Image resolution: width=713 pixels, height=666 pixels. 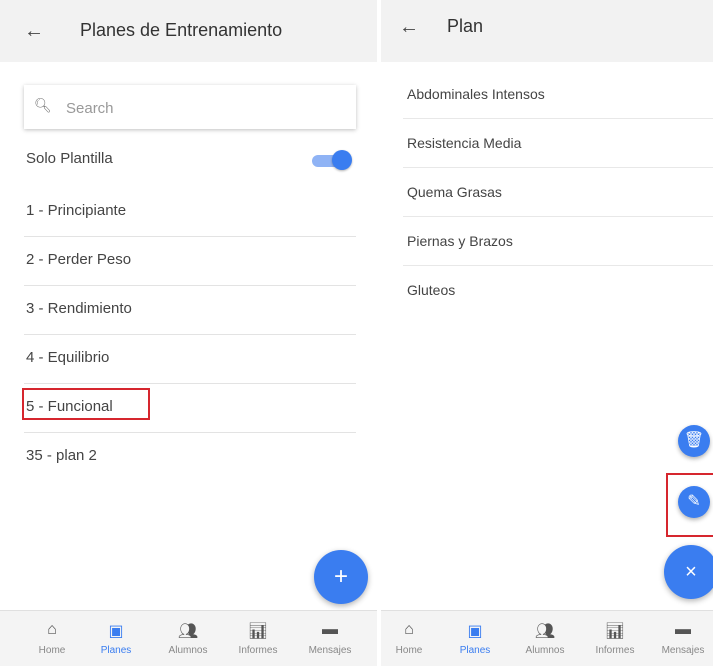 What do you see at coordinates (558, 290) in the screenshot?
I see `exercise-item: Gluteos` at bounding box center [558, 290].